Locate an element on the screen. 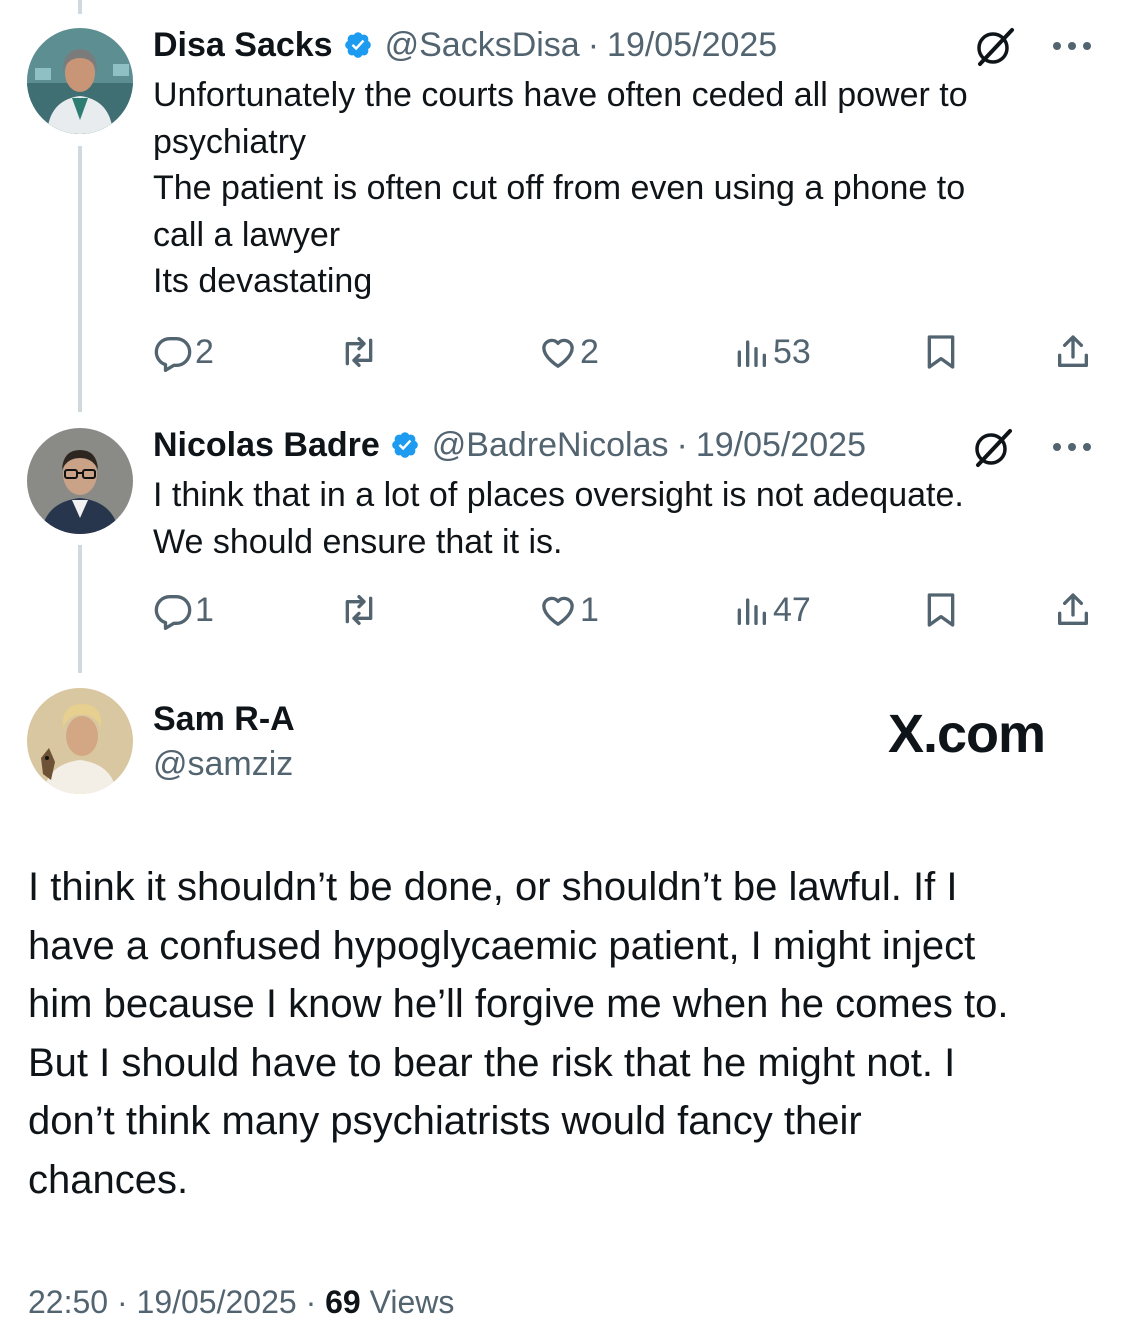 This screenshot has width=1125, height=1336. author-handle: @BadreNicolas is located at coordinates (550, 445).